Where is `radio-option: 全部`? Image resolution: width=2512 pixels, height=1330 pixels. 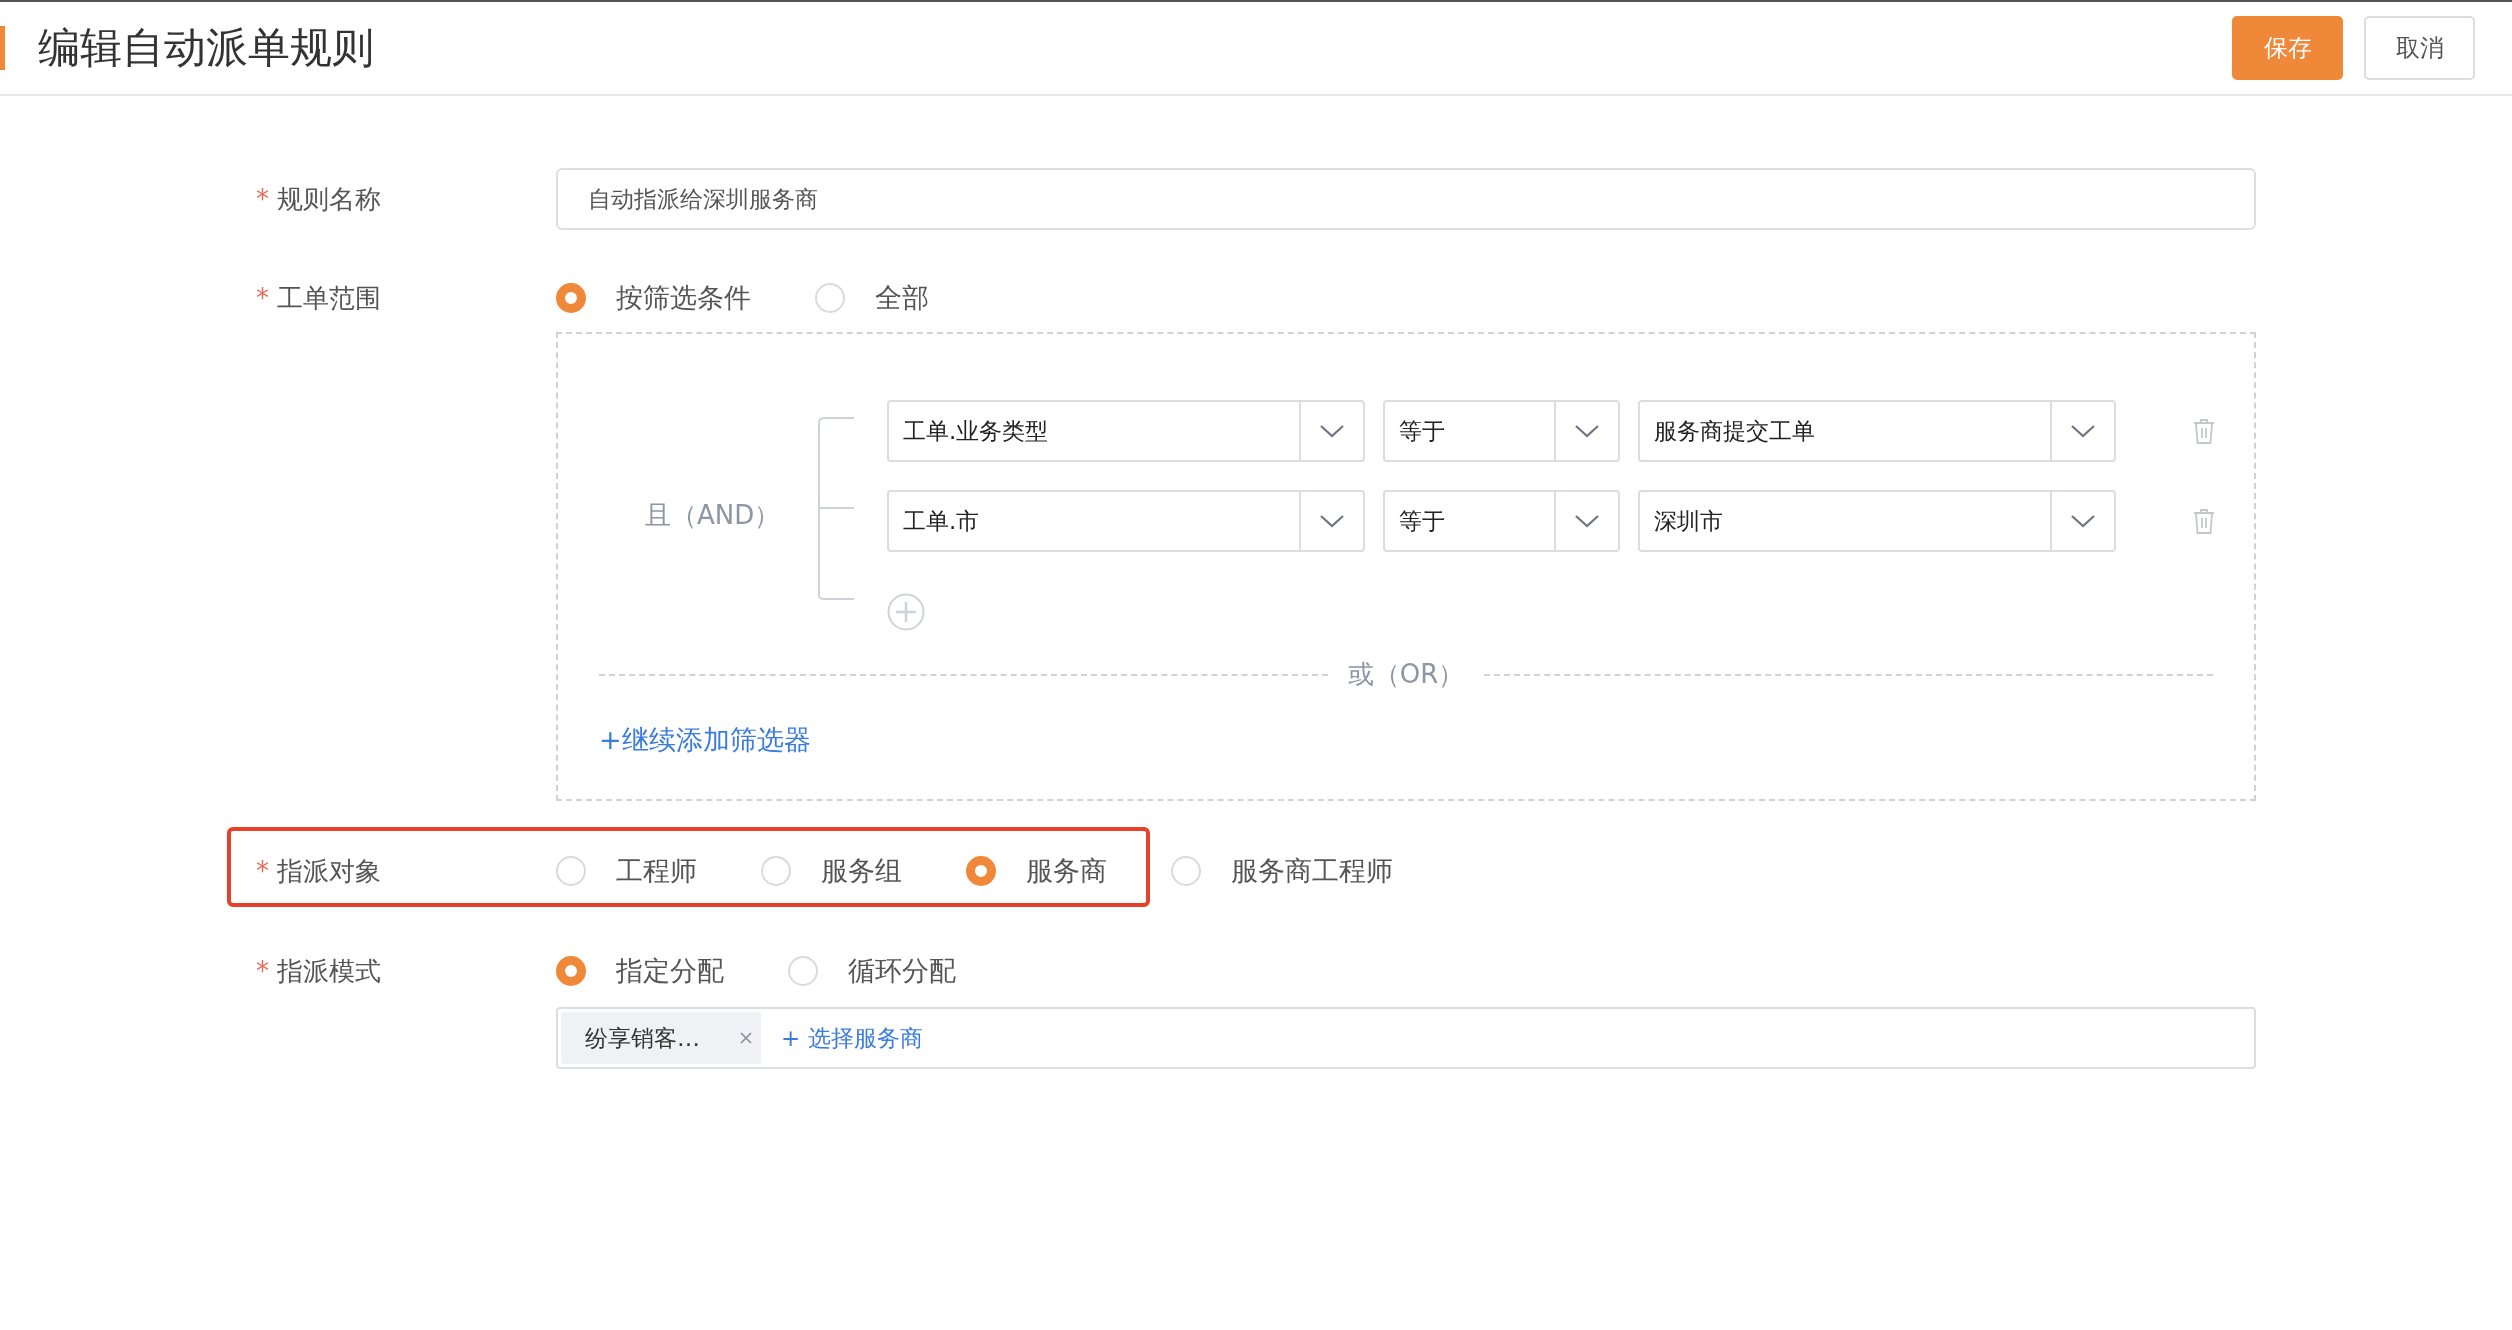
radio-option: 全部 is located at coordinates (872, 298).